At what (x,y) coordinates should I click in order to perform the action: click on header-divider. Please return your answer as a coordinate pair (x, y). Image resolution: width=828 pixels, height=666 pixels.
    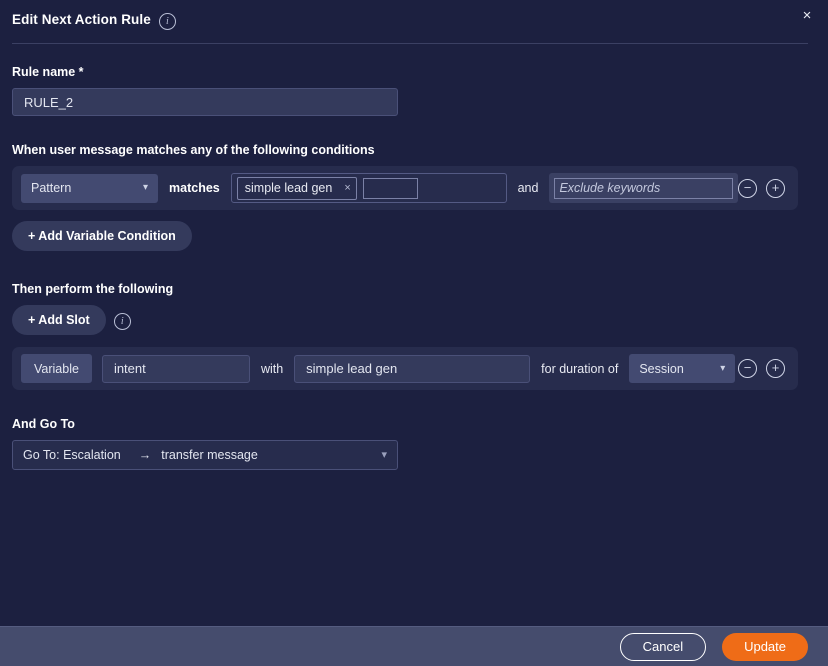
    Looking at the image, I should click on (410, 43).